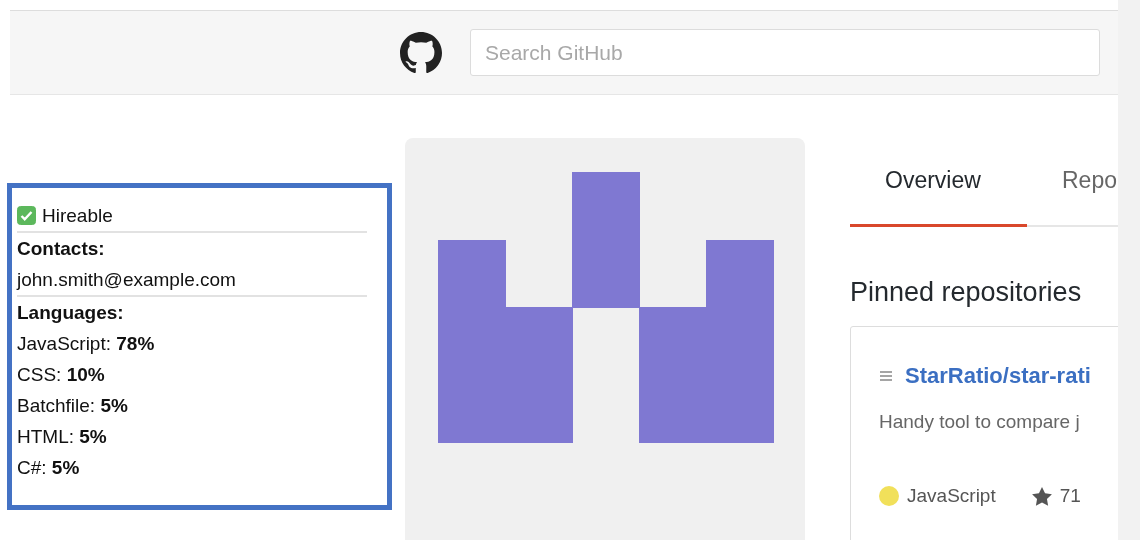  Describe the element at coordinates (938, 197) in the screenshot. I see `profile-tab: Overview` at that location.